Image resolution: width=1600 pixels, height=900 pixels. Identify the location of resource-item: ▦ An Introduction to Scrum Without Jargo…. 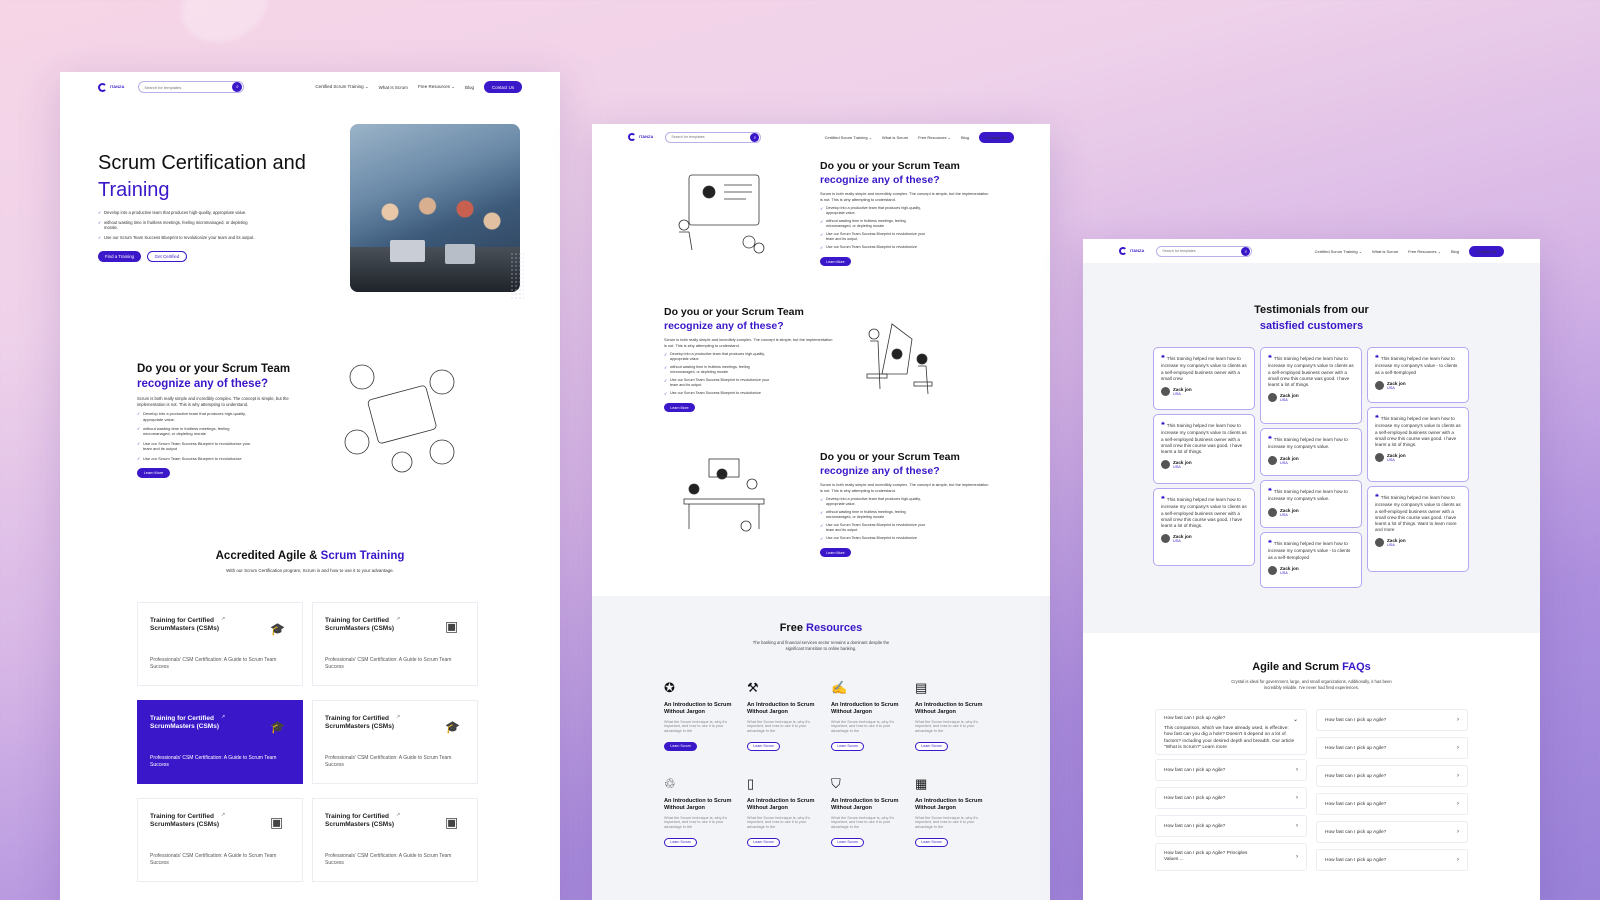
(953, 812).